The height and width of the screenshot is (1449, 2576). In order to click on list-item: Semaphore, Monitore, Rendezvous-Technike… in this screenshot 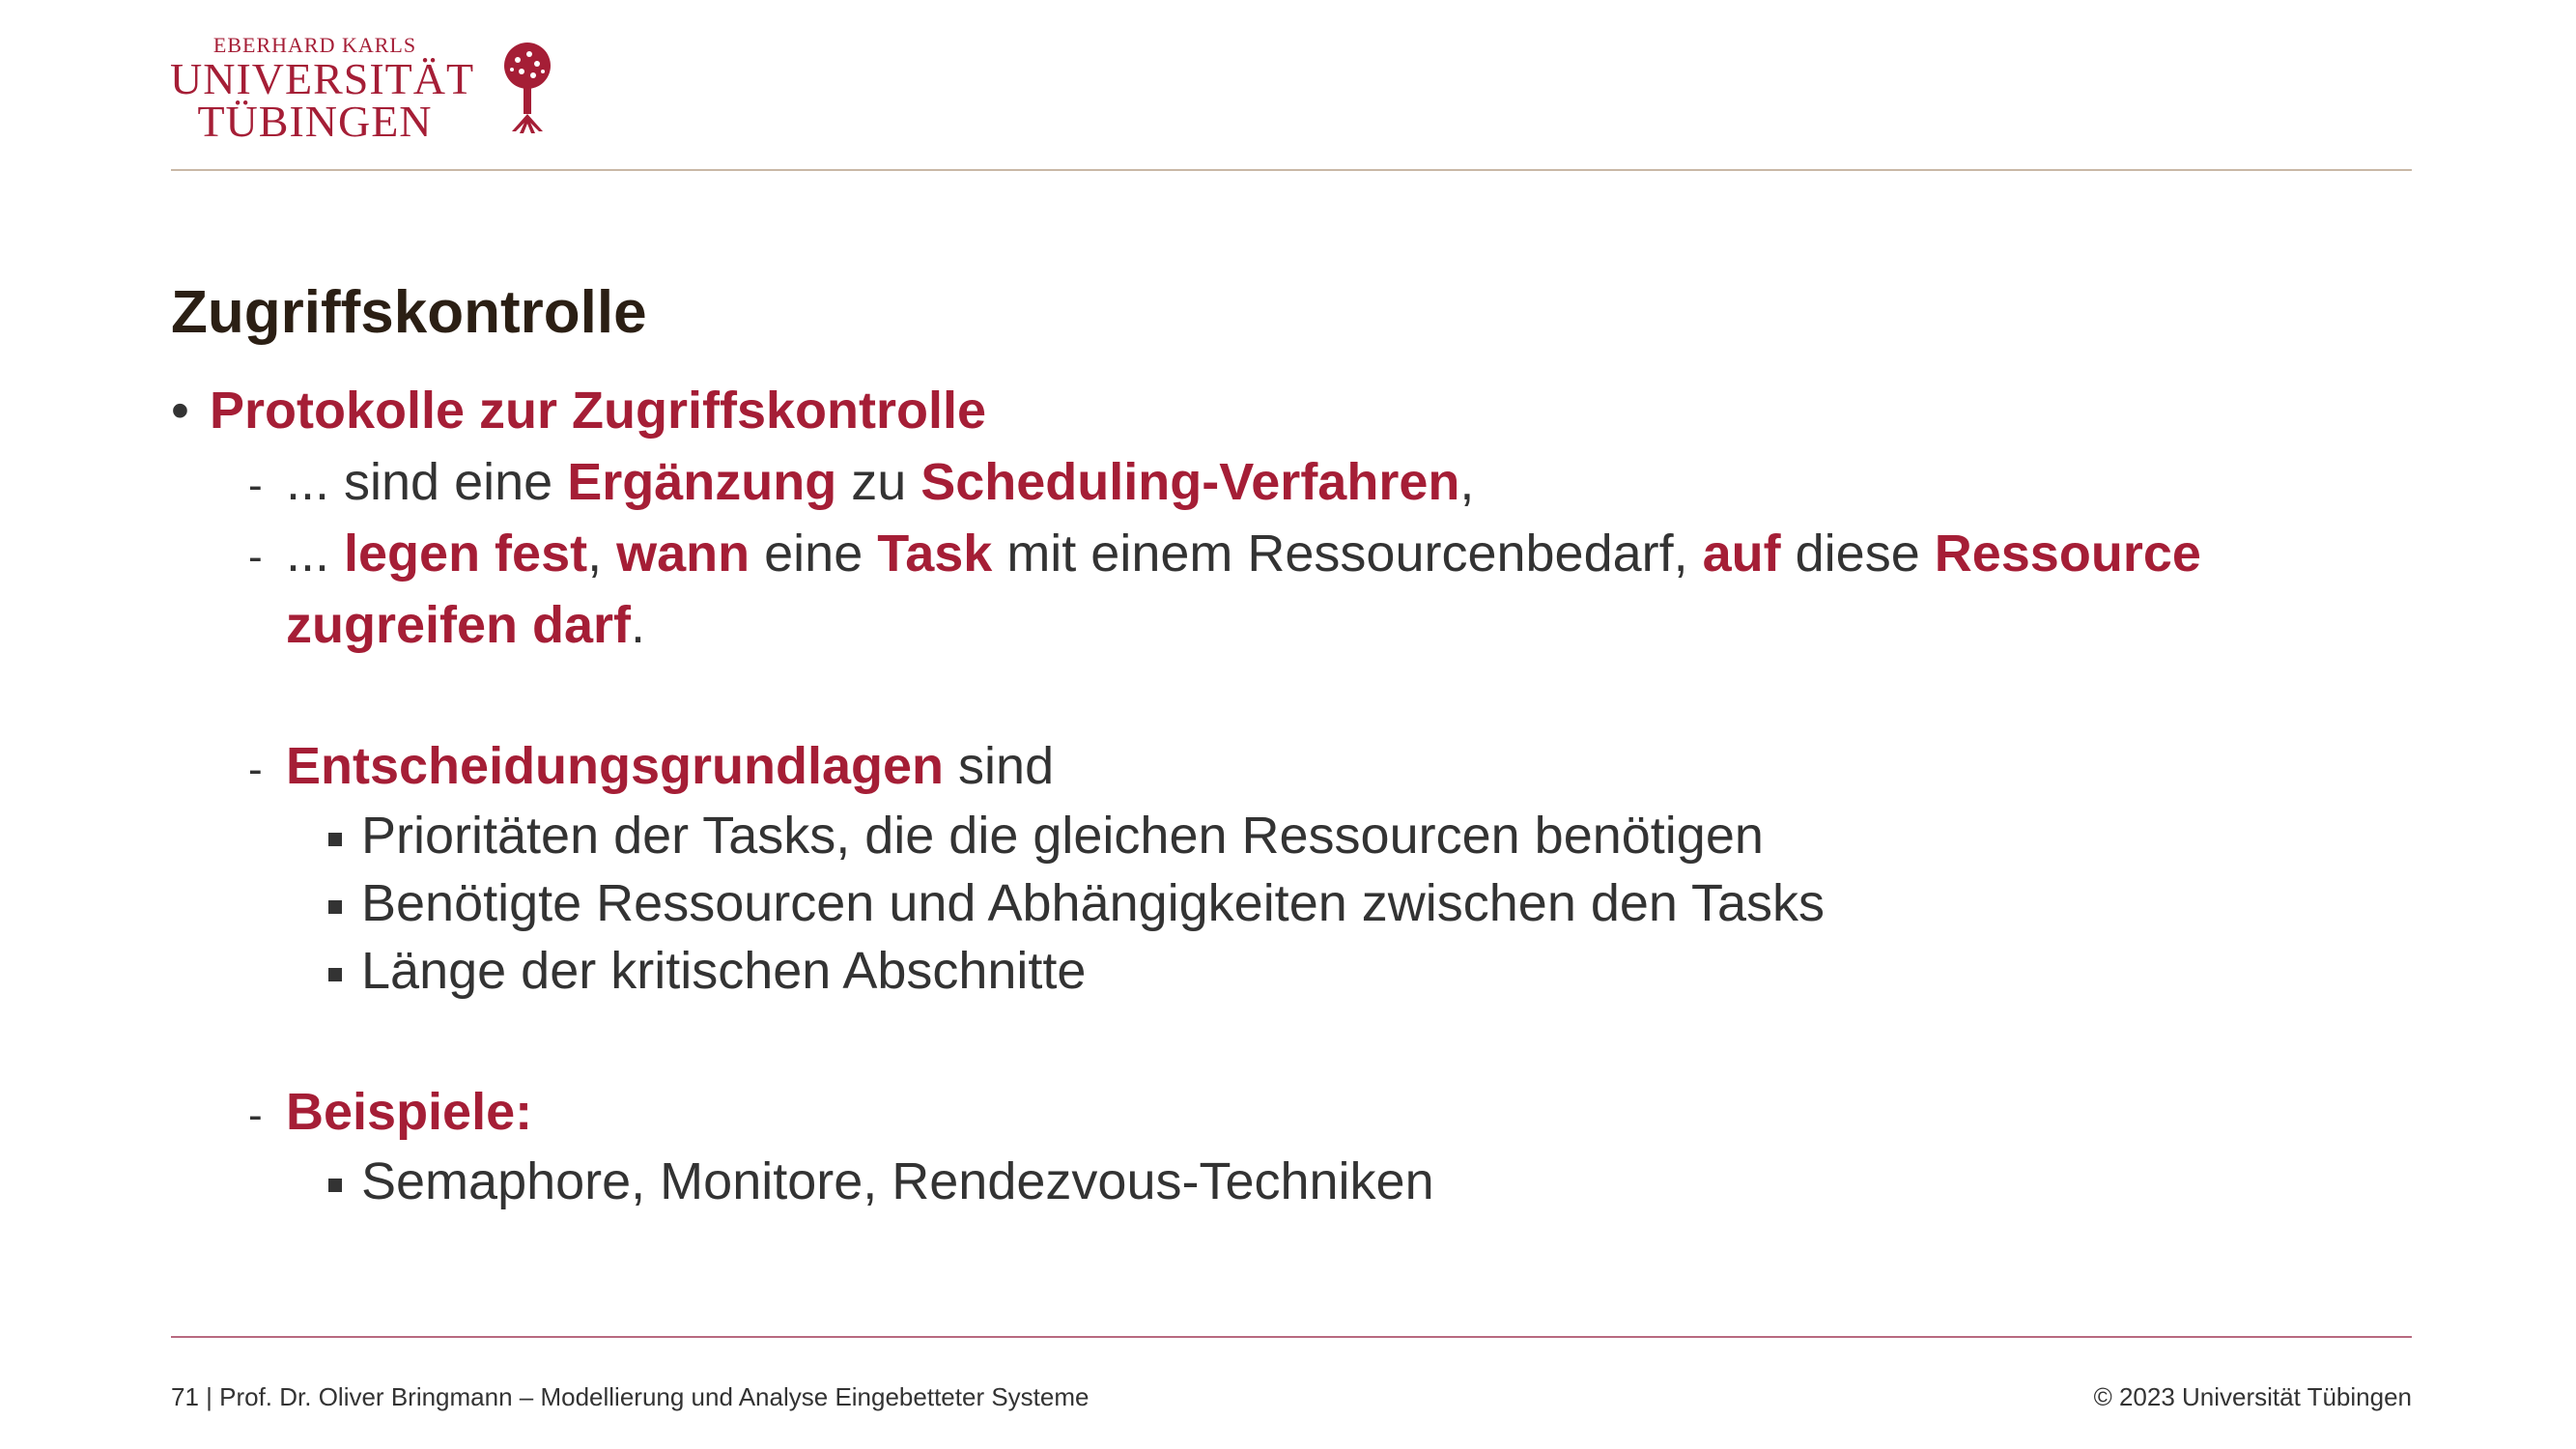, I will do `click(897, 1181)`.